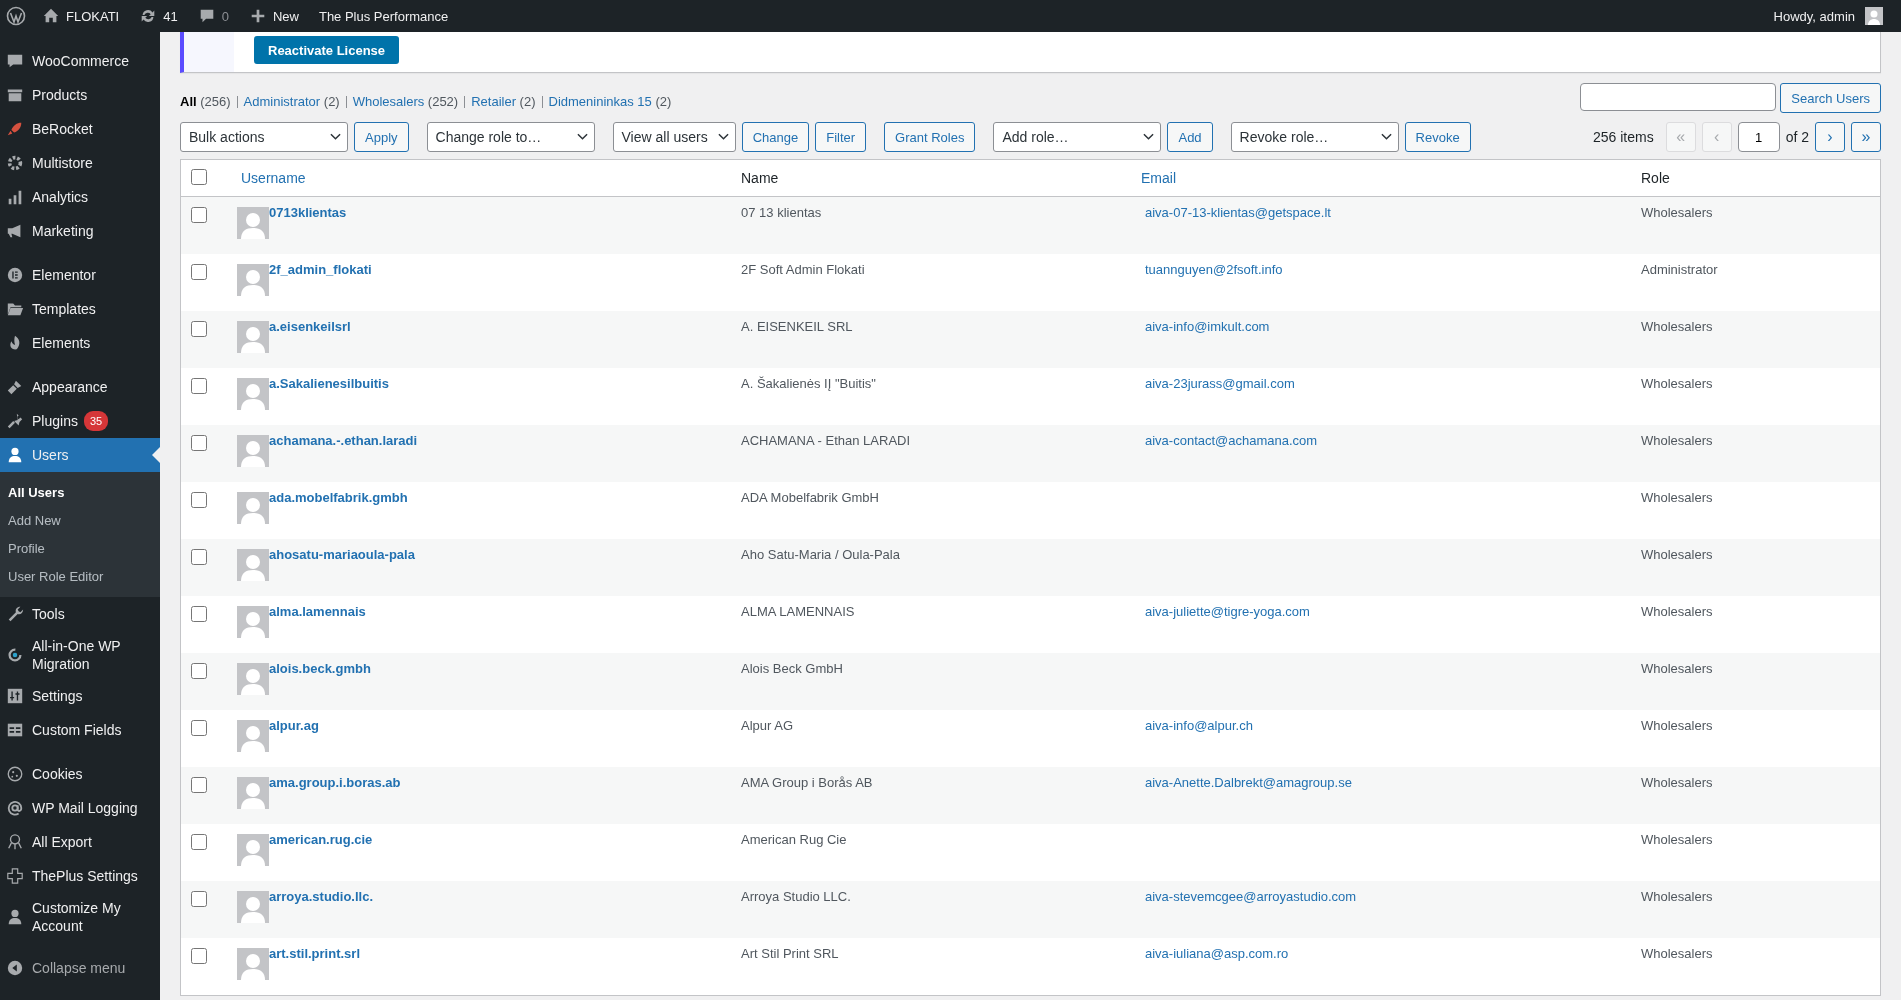 This screenshot has width=1901, height=1000. What do you see at coordinates (1199, 725) in the screenshot?
I see `email-link: aiva-info@alpur.ch` at bounding box center [1199, 725].